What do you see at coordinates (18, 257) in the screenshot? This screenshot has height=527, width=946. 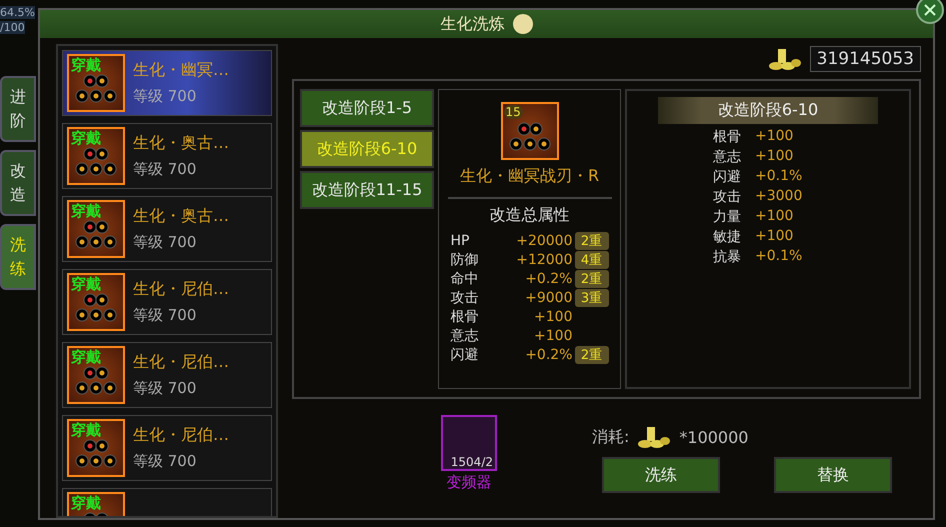 I see `side-tab: 洗练` at bounding box center [18, 257].